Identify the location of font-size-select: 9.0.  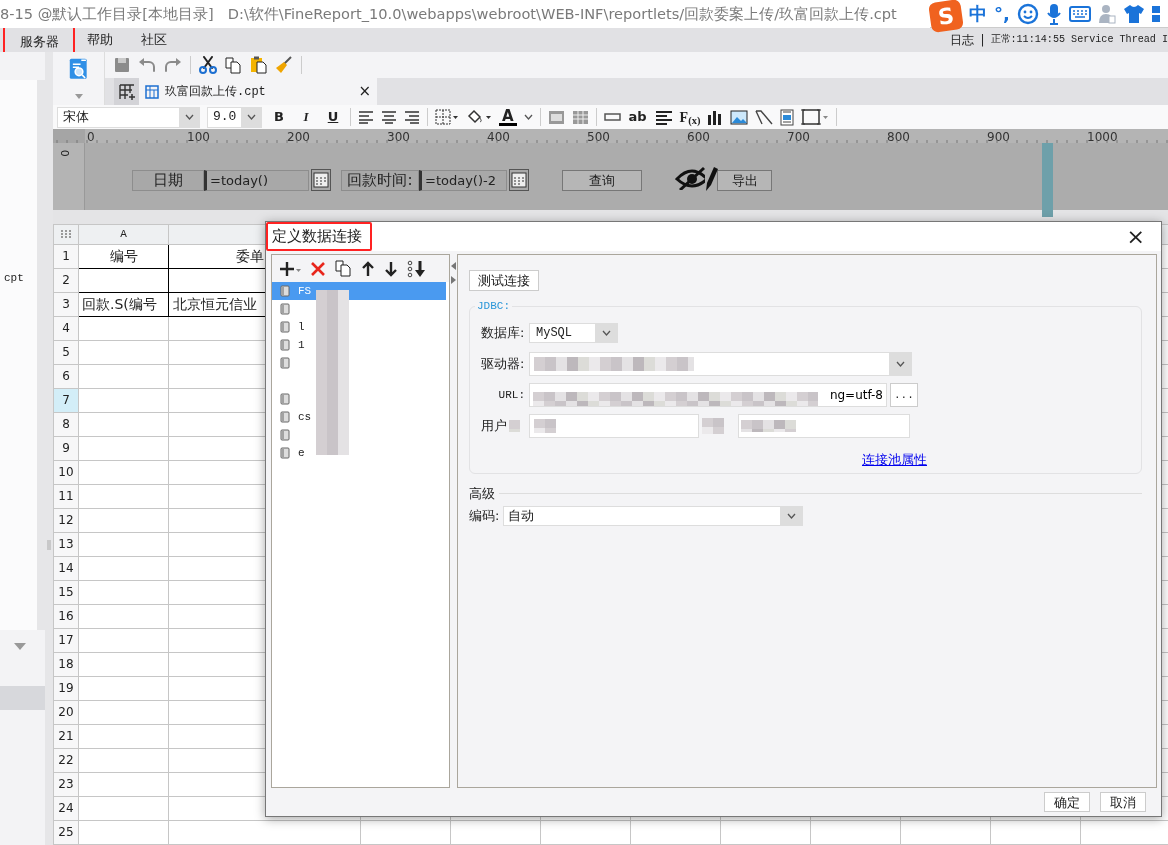
(234, 117).